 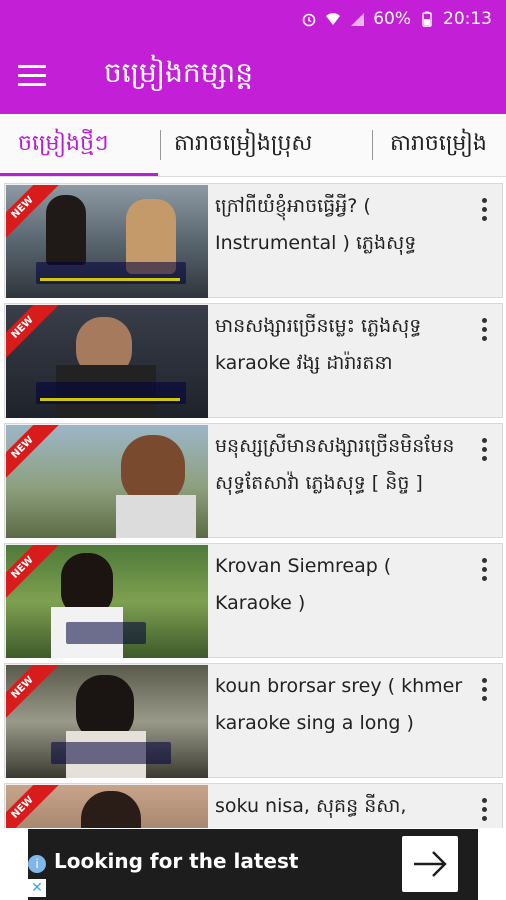 I want to click on clock-time: 20:13, so click(x=467, y=18).